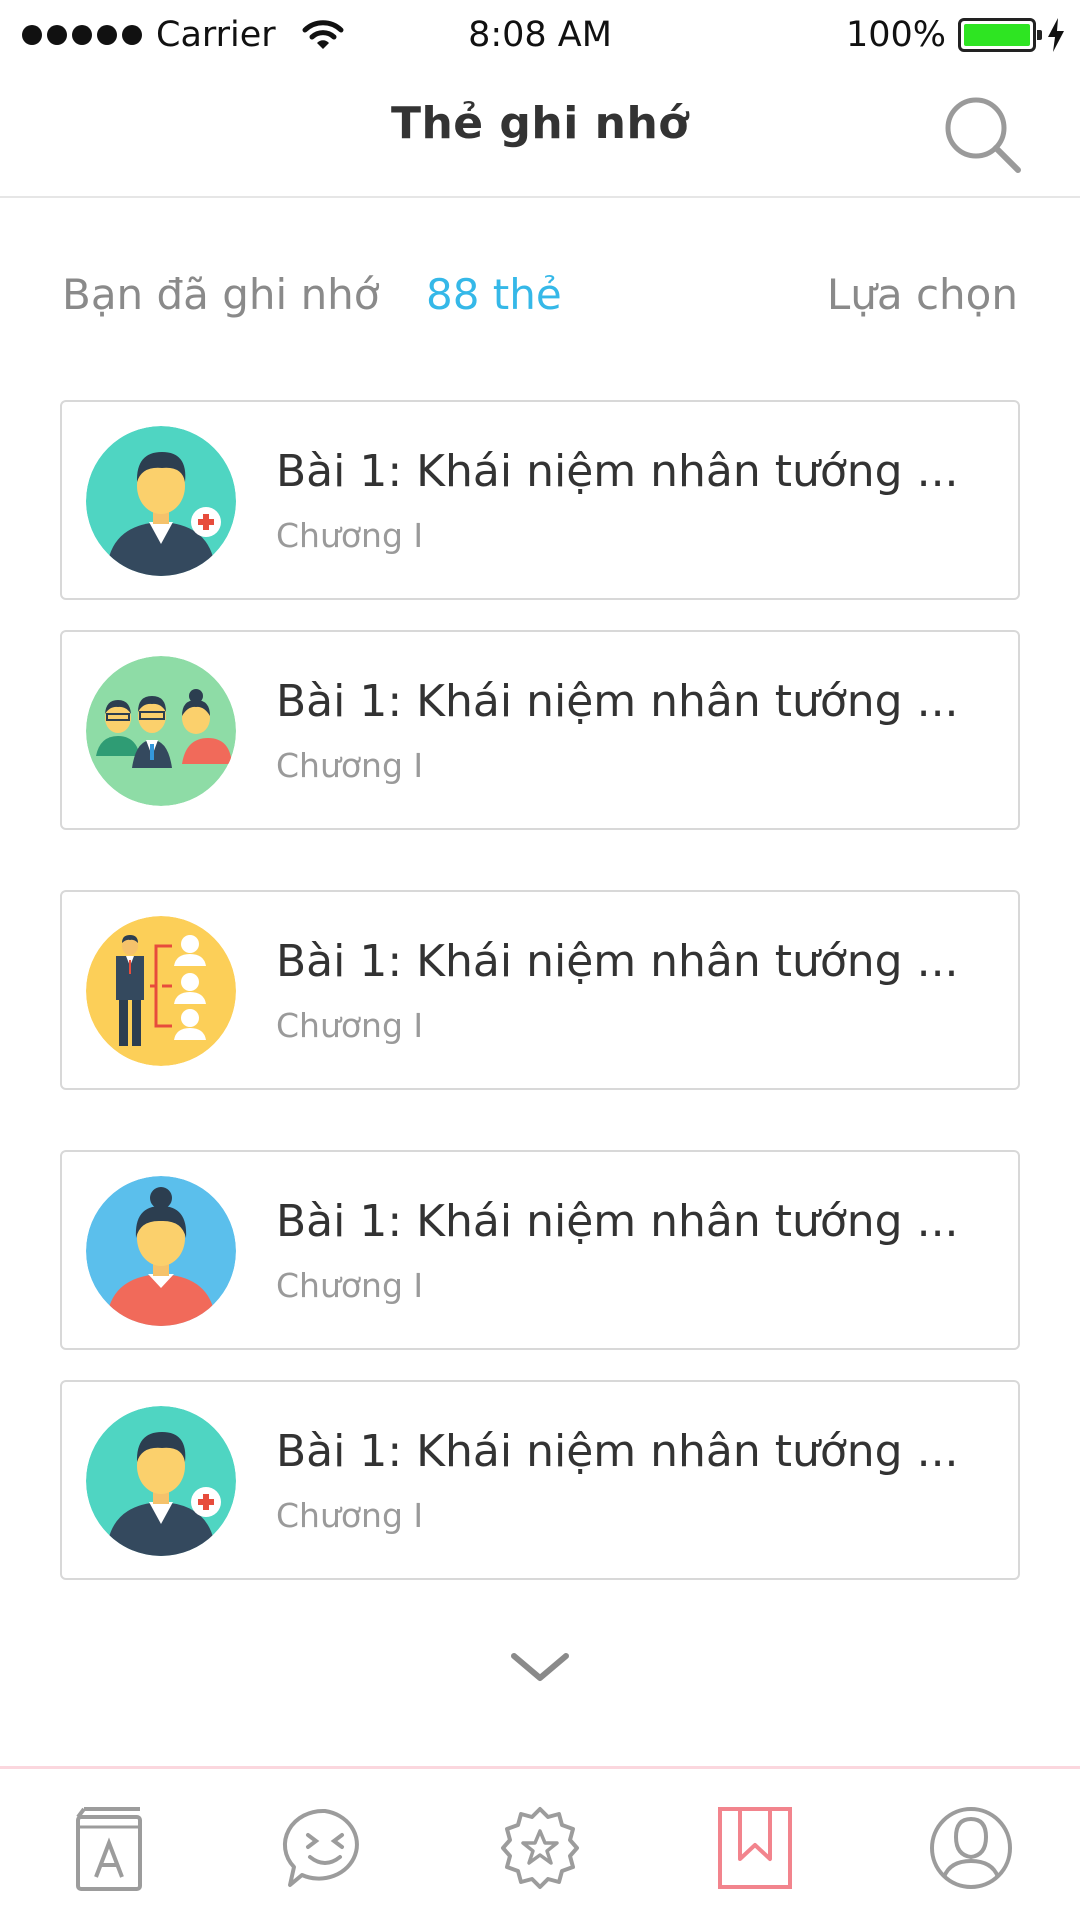 The width and height of the screenshot is (1080, 1920). I want to click on star-badge-icon, so click(540, 1848).